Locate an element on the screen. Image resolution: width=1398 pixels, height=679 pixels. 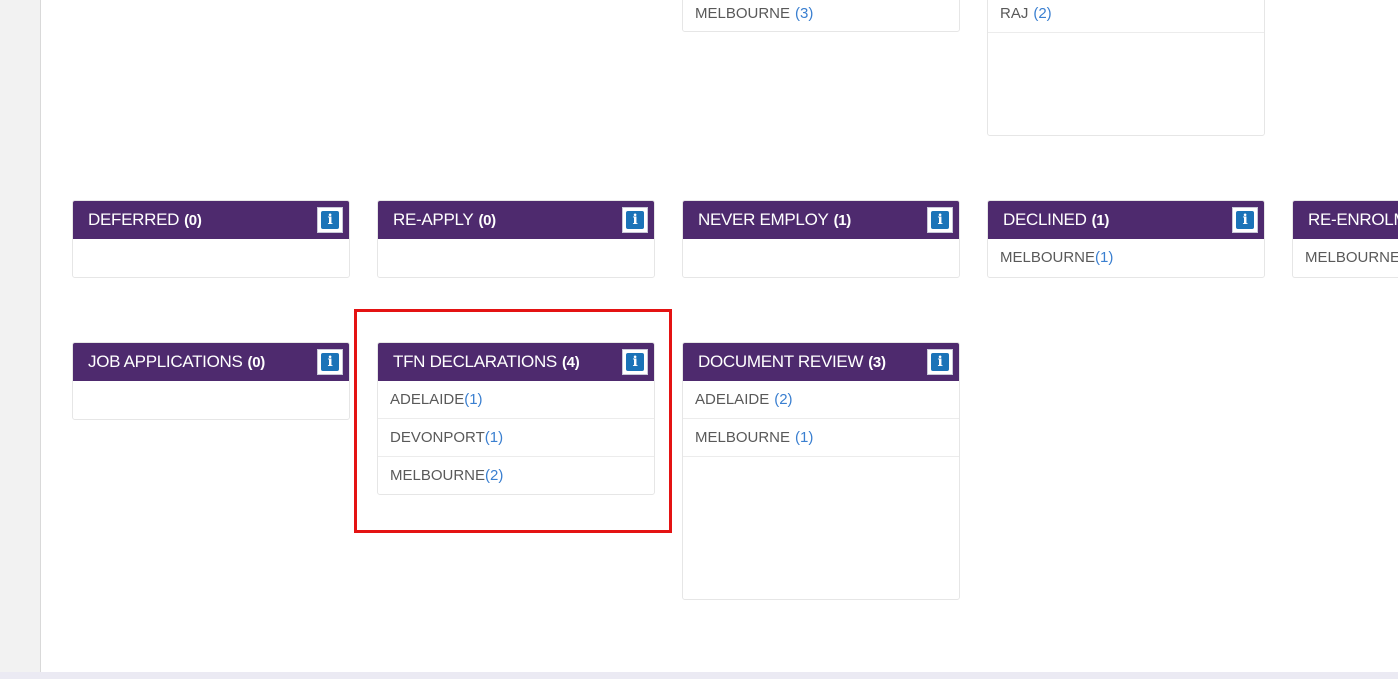
list-item: RAJ (2) is located at coordinates (1126, 16).